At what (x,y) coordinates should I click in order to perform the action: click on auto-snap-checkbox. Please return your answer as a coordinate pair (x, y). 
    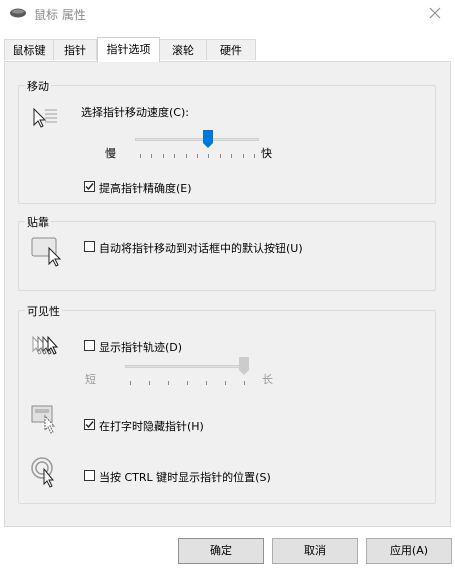
    Looking at the image, I should click on (89, 246).